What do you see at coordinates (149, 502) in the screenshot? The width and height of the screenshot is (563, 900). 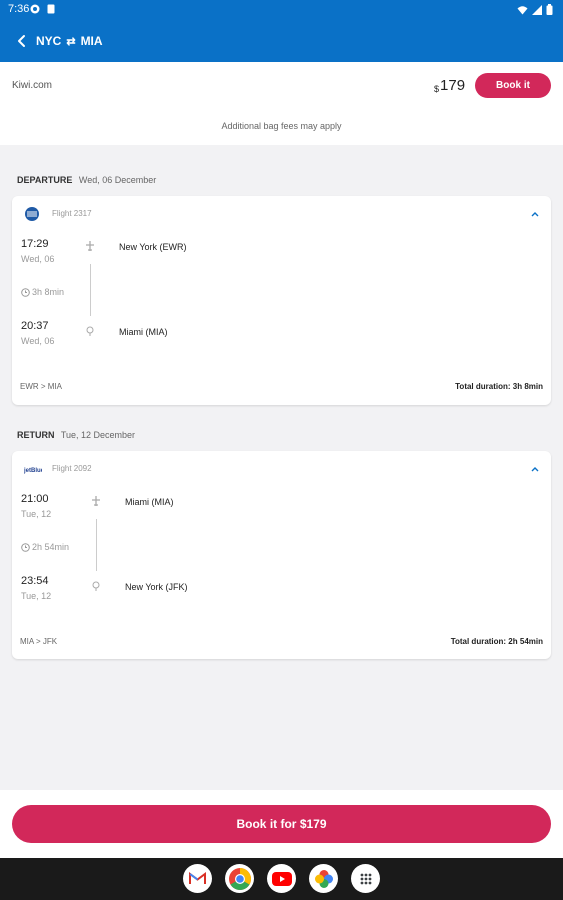 I see `origin-place: Miami (MIA)` at bounding box center [149, 502].